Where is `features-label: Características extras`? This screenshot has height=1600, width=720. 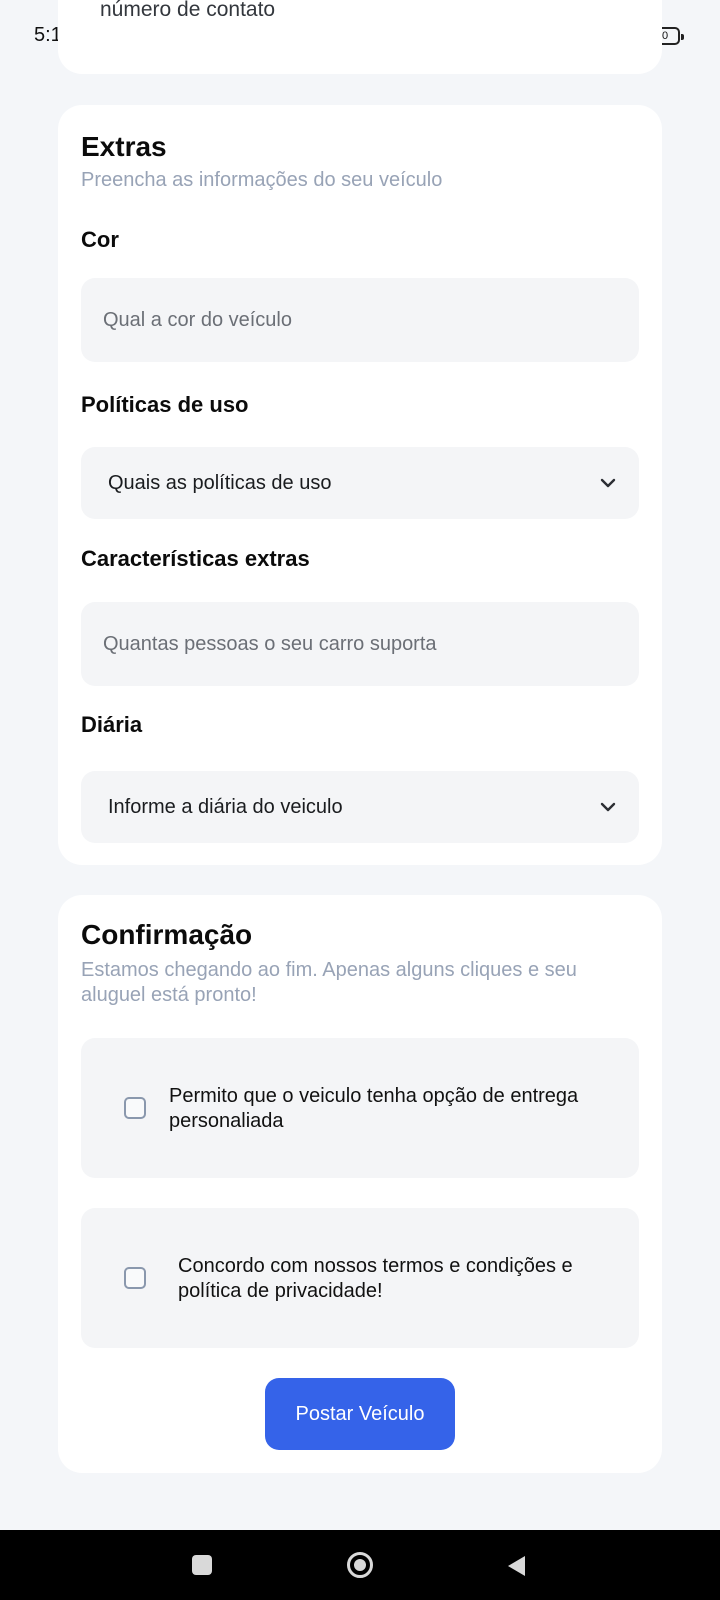
features-label: Características extras is located at coordinates (195, 558).